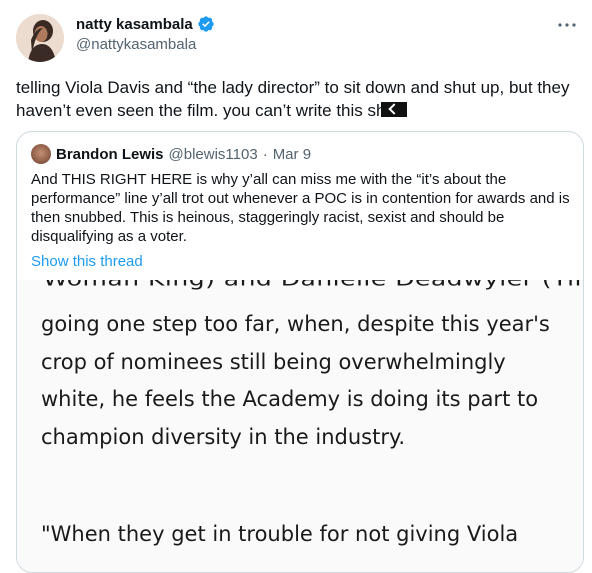  I want to click on show-thread-link: Show this thread, so click(87, 261).